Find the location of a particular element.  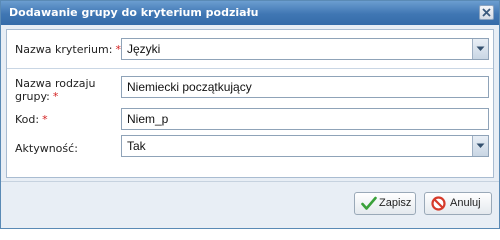

code-input: Niem_p is located at coordinates (305, 119).